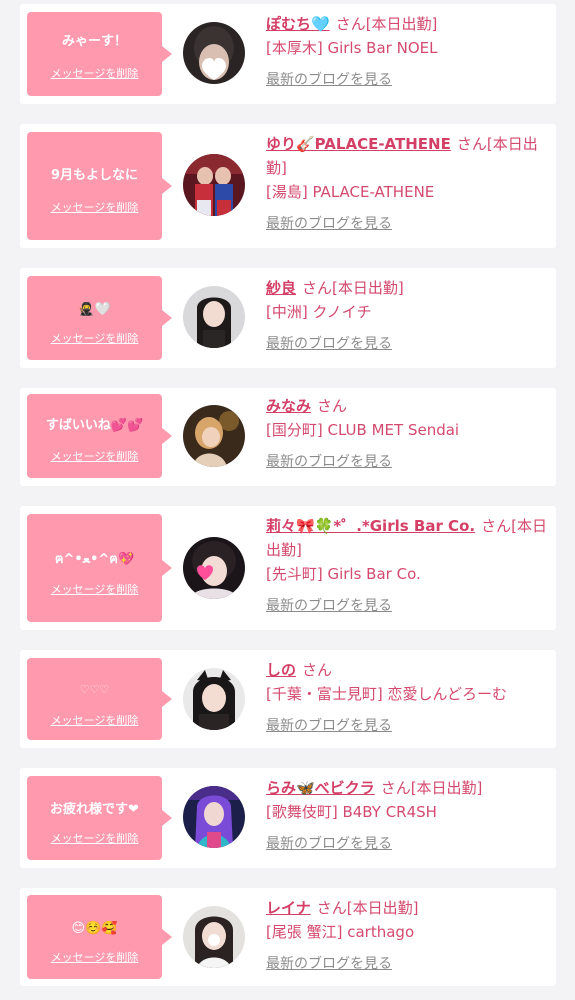 The height and width of the screenshot is (1000, 575). What do you see at coordinates (319, 312) in the screenshot?
I see `shop-info: [中洲] クノイチ` at bounding box center [319, 312].